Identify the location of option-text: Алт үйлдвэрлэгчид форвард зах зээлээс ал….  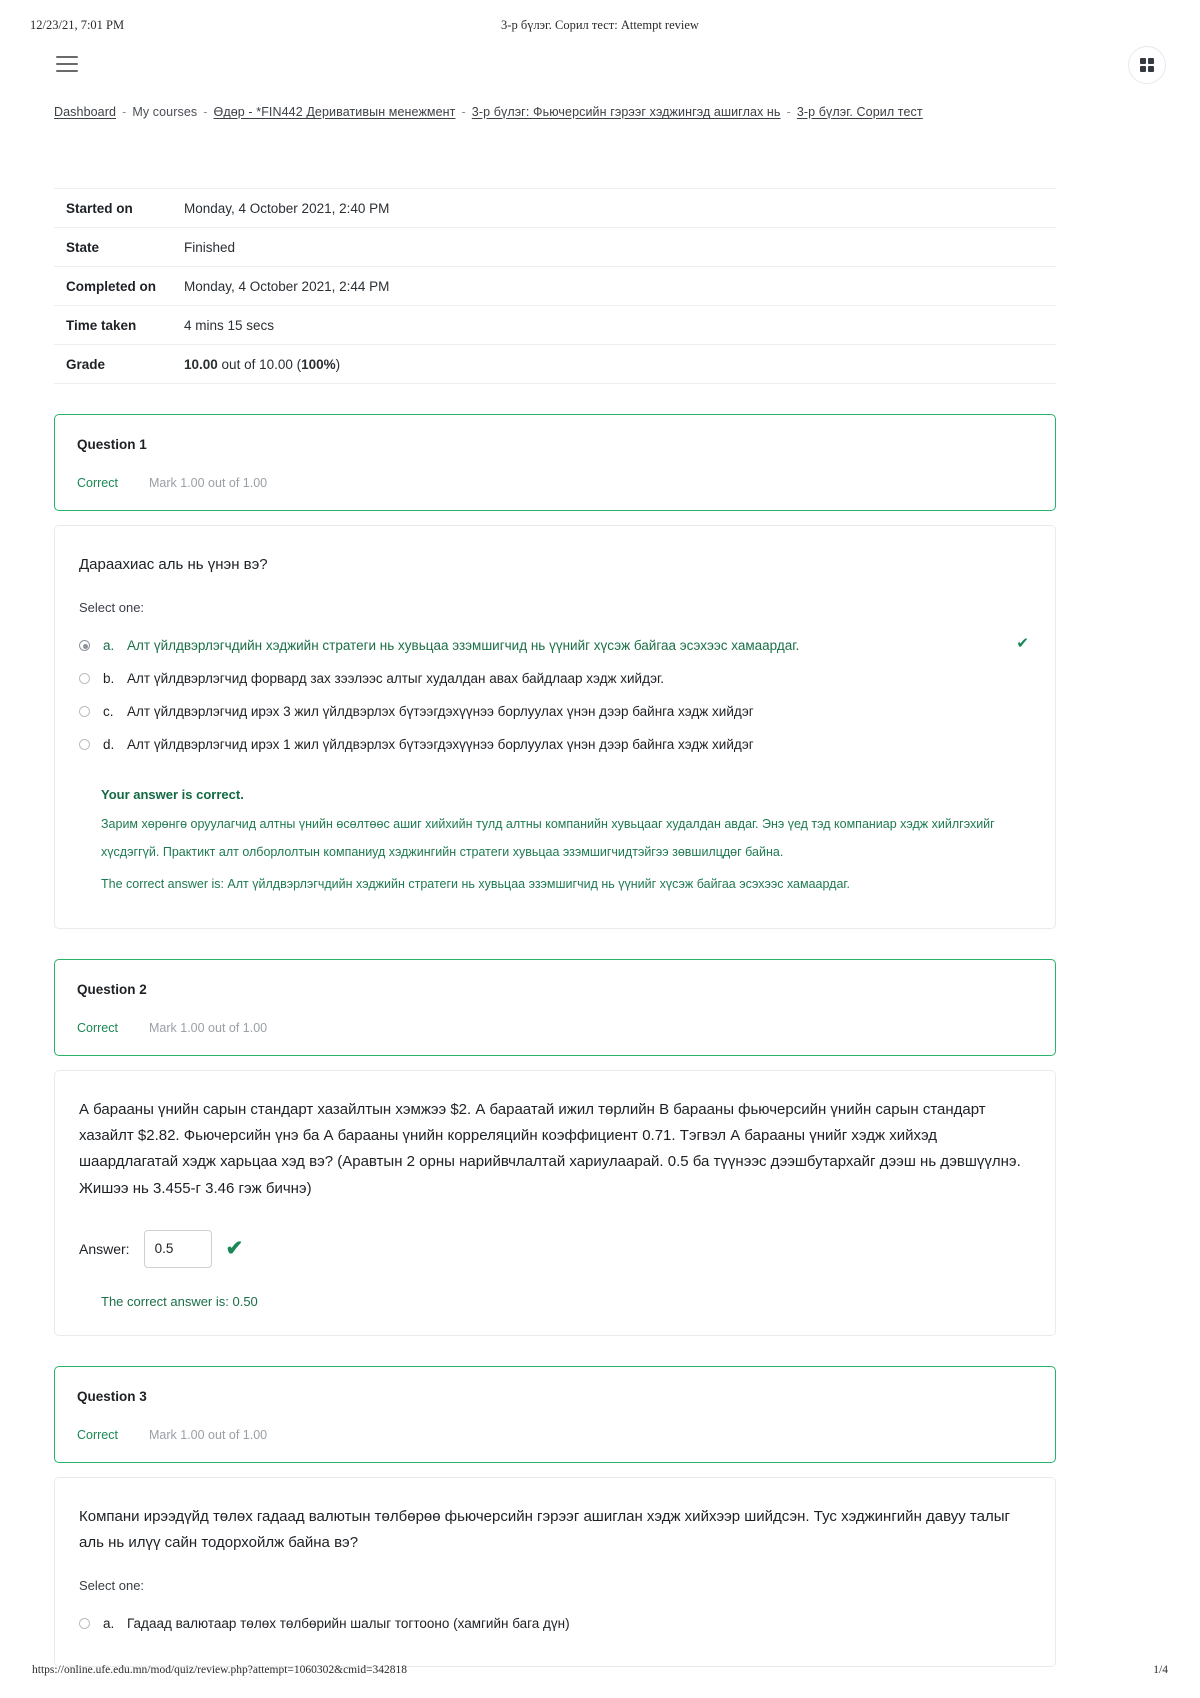
(396, 679).